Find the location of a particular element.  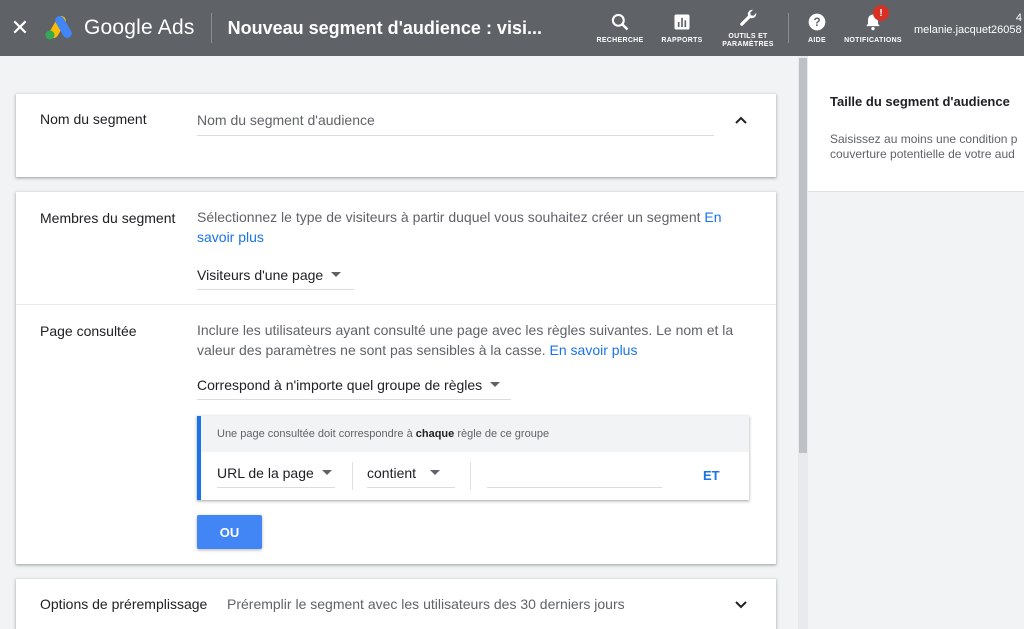

rule-operator-dropdown: contient is located at coordinates (411, 473).